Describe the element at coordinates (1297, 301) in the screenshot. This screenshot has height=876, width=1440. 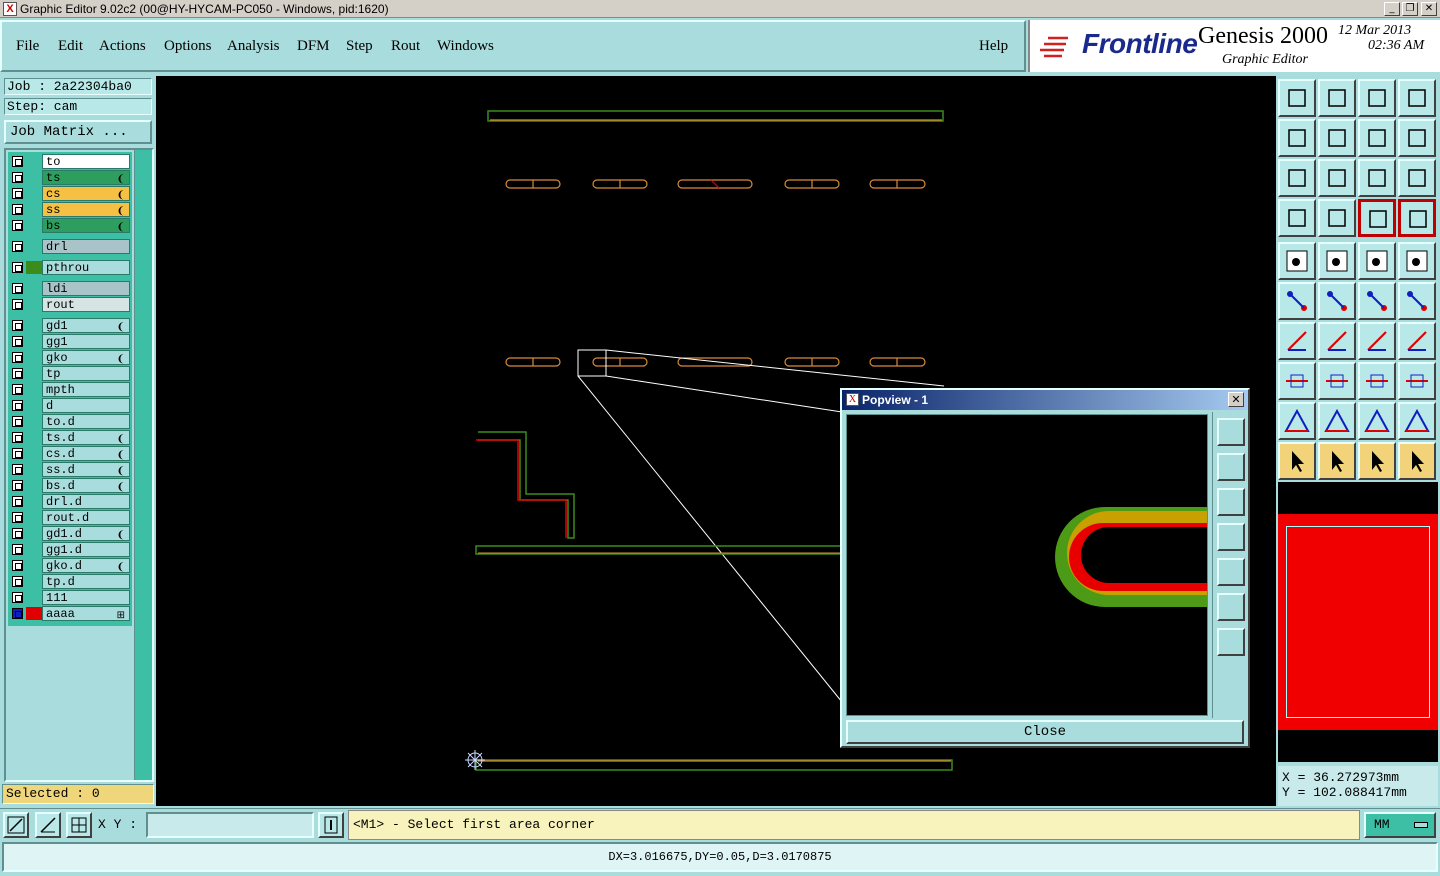
I see `nodes-button` at that location.